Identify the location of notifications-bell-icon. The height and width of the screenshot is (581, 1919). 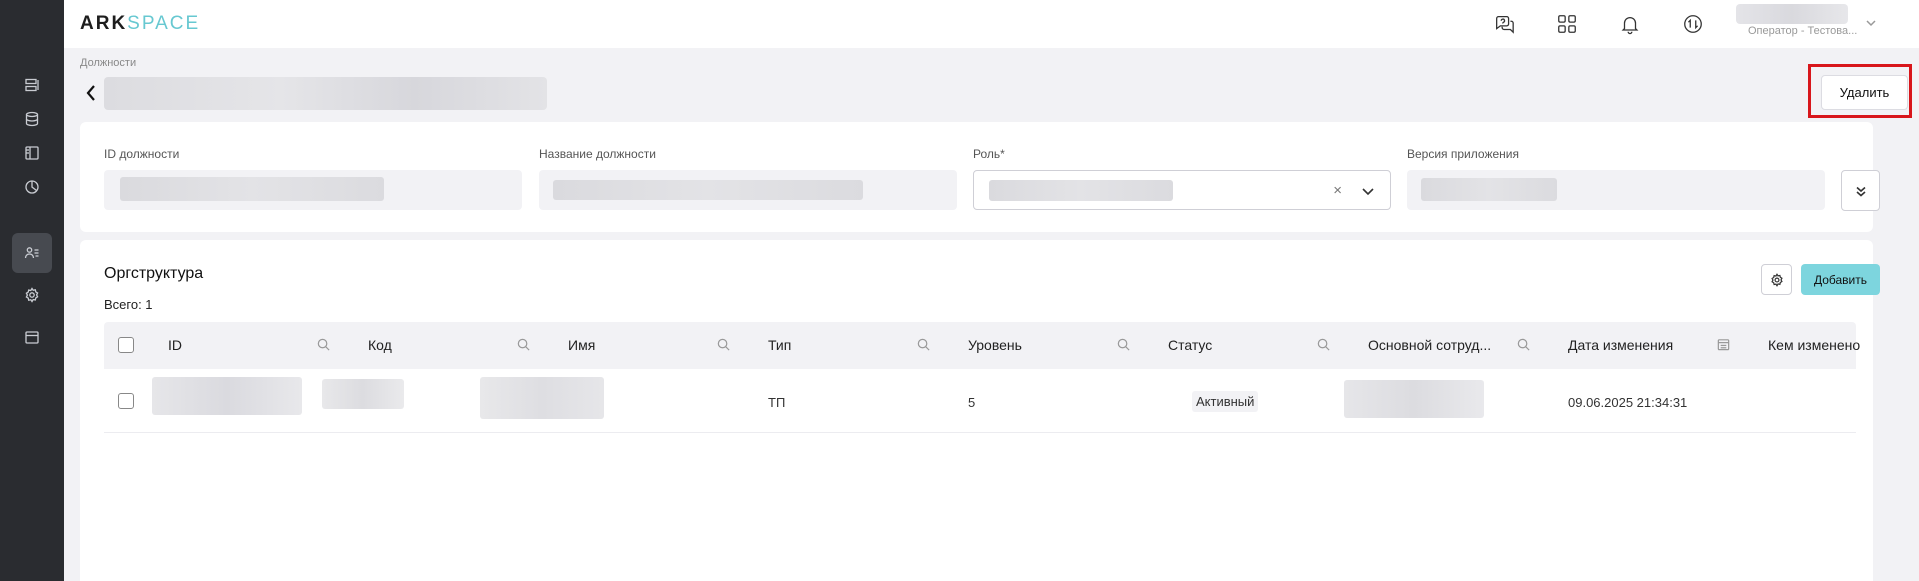
(1630, 26).